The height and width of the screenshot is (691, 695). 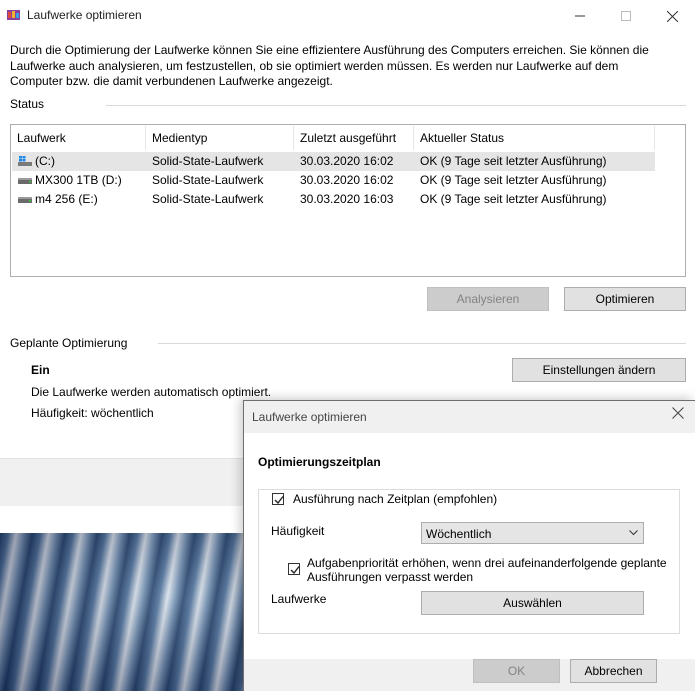 I want to click on desktop-wallpaper, so click(x=121, y=612).